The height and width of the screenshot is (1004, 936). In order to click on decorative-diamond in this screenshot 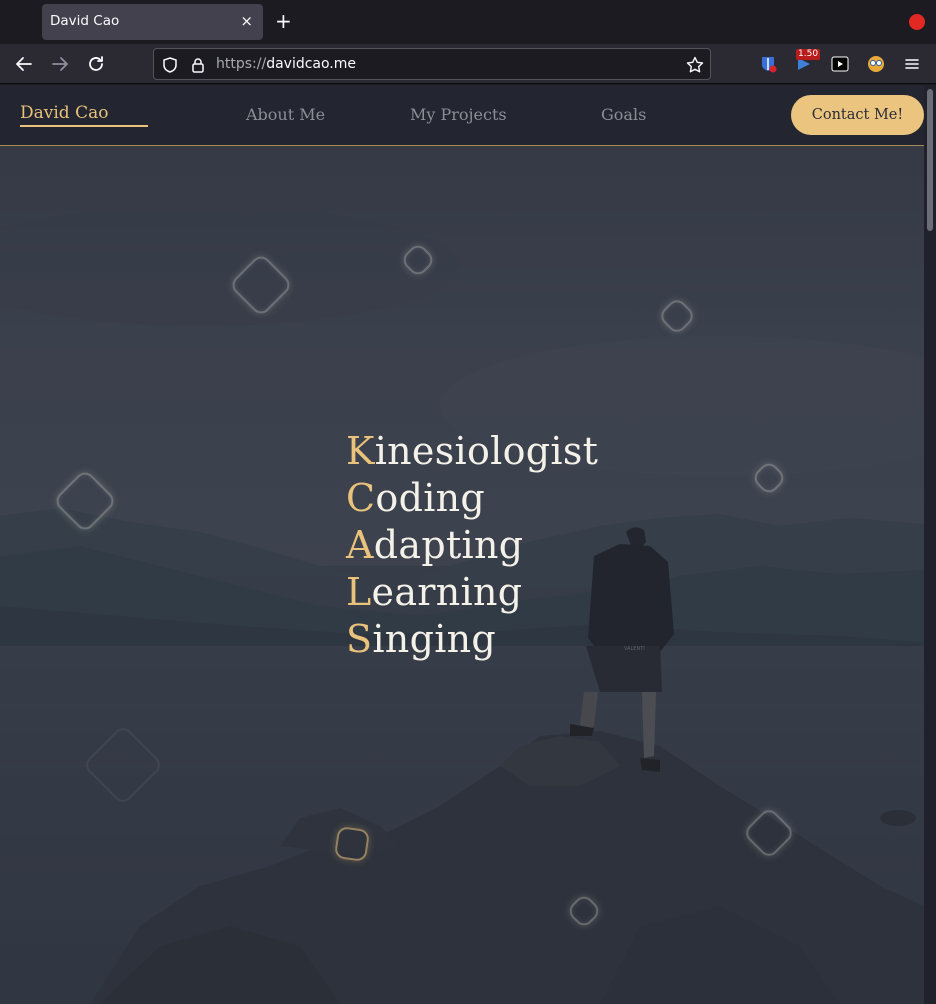, I will do `click(352, 844)`.